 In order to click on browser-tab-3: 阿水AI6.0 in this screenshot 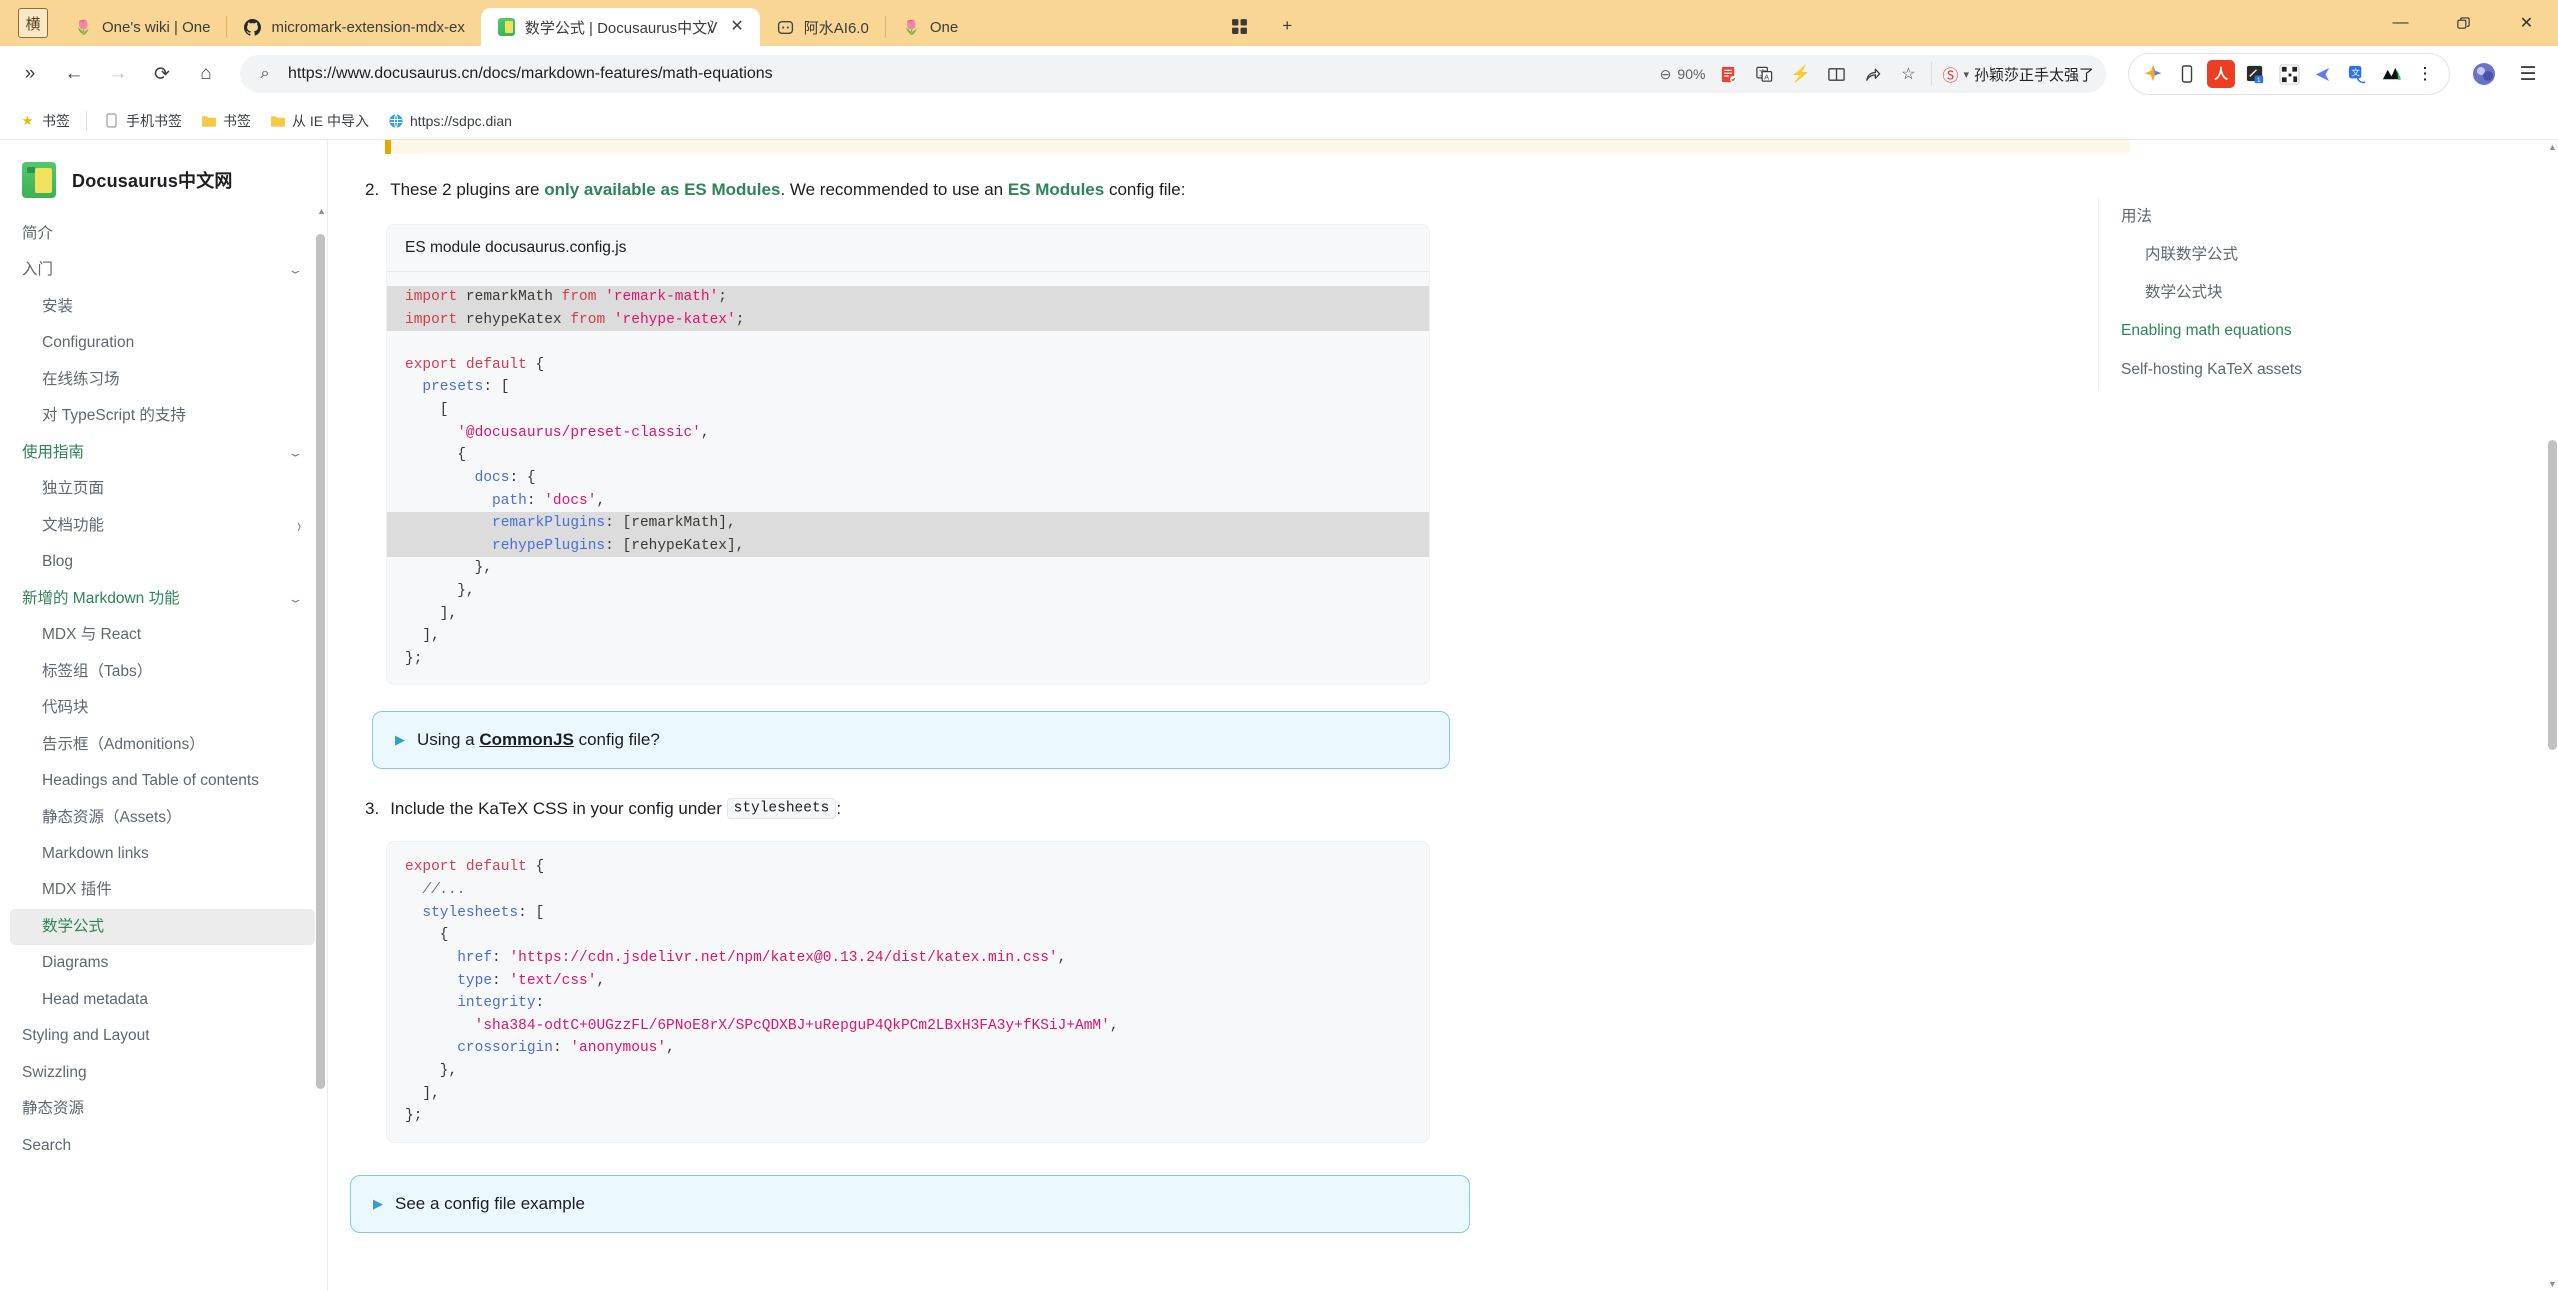, I will do `click(822, 27)`.